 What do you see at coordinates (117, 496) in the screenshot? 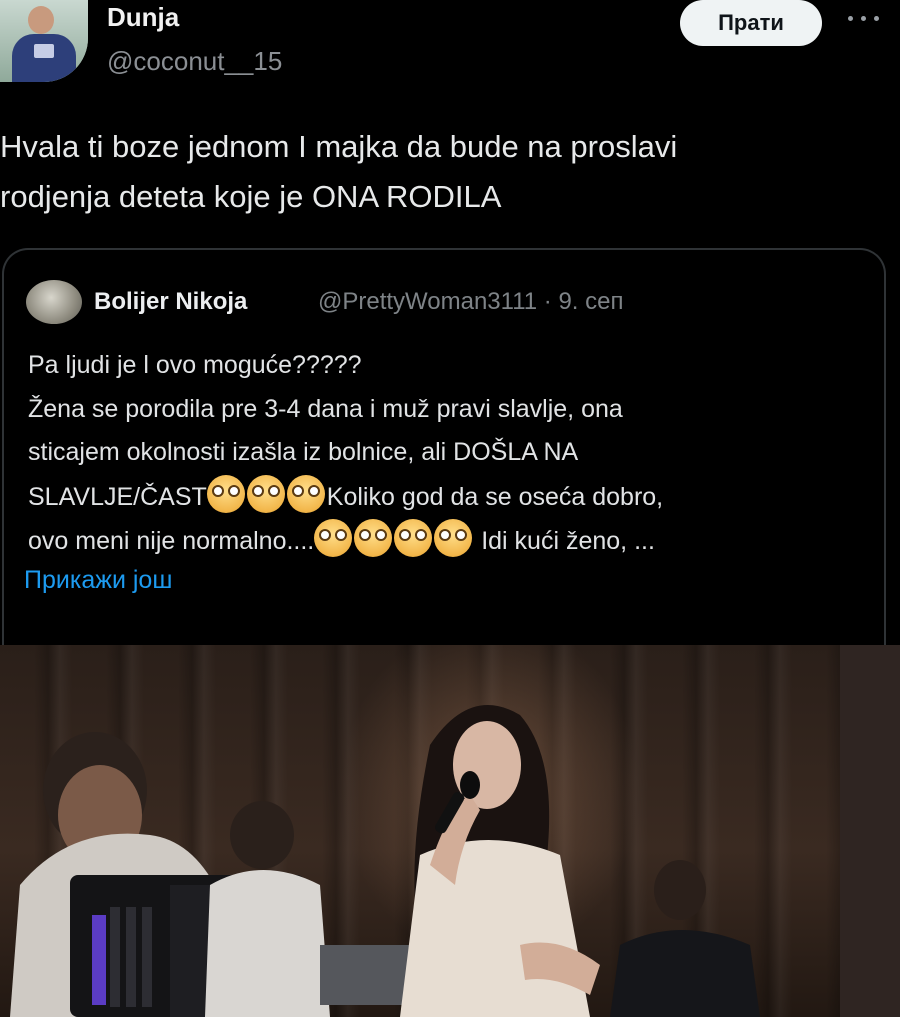
I see `quoted-line-text: SLAVLJE/ČAST` at bounding box center [117, 496].